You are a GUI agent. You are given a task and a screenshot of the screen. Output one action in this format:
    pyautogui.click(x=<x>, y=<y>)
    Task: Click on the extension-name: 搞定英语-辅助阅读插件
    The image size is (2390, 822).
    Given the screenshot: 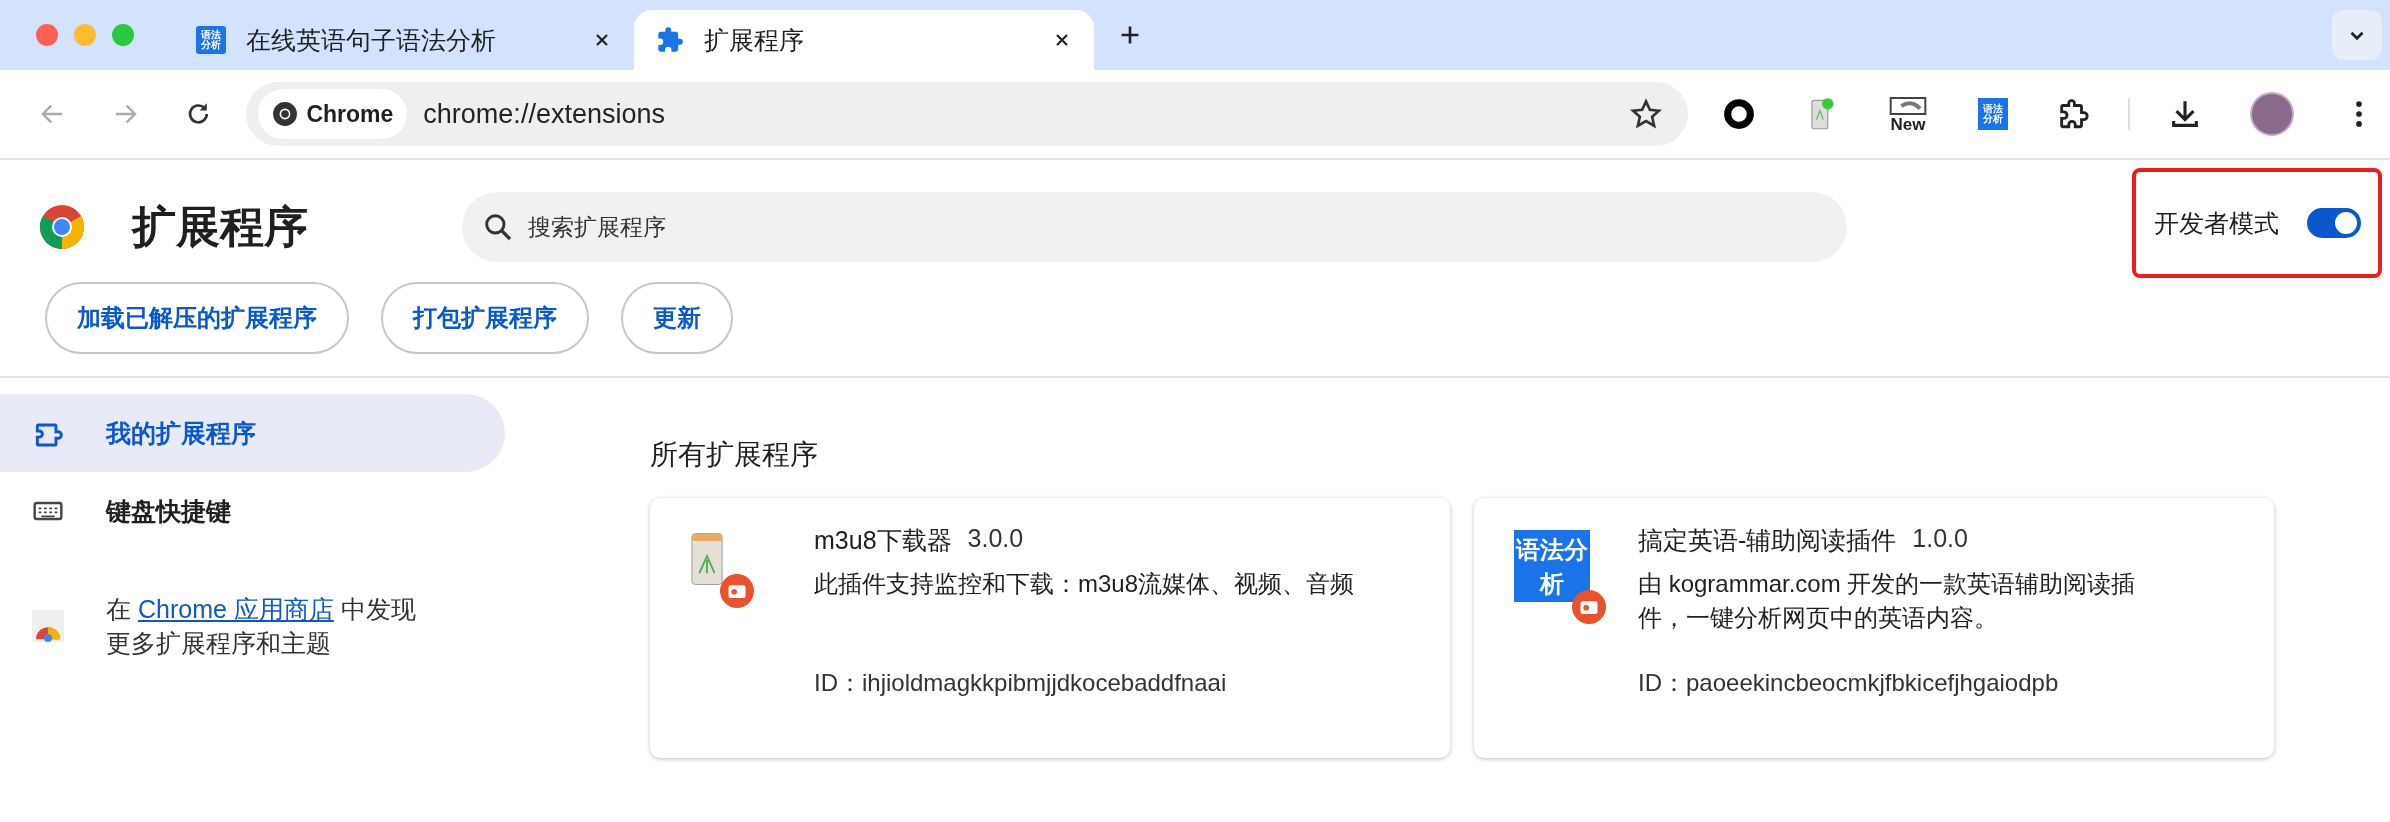 What is the action you would take?
    pyautogui.click(x=1767, y=540)
    